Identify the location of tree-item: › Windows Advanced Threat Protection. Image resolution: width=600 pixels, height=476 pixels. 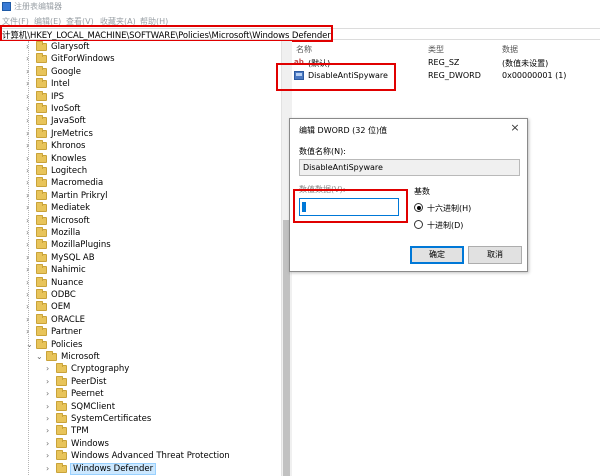
(140, 456).